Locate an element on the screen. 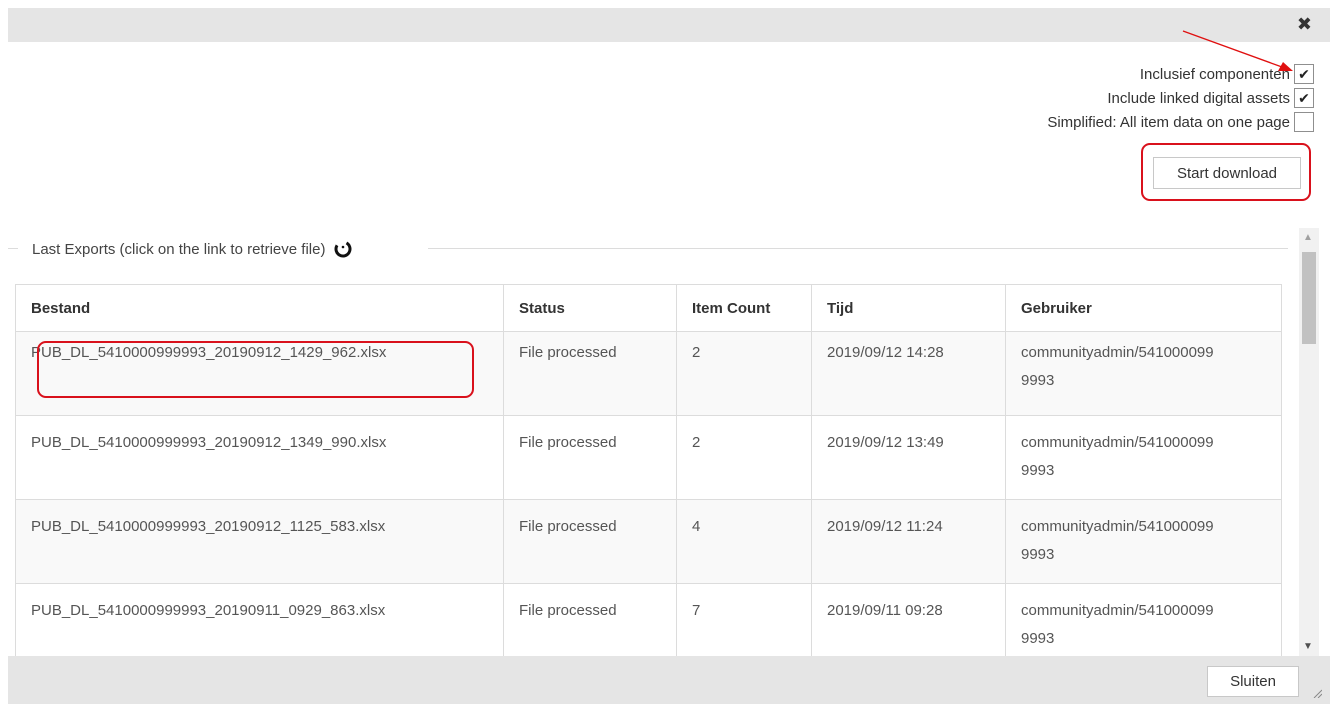 This screenshot has height=704, width=1330. option-include-linked-assets: Include linked digital assets ✔ is located at coordinates (1180, 98).